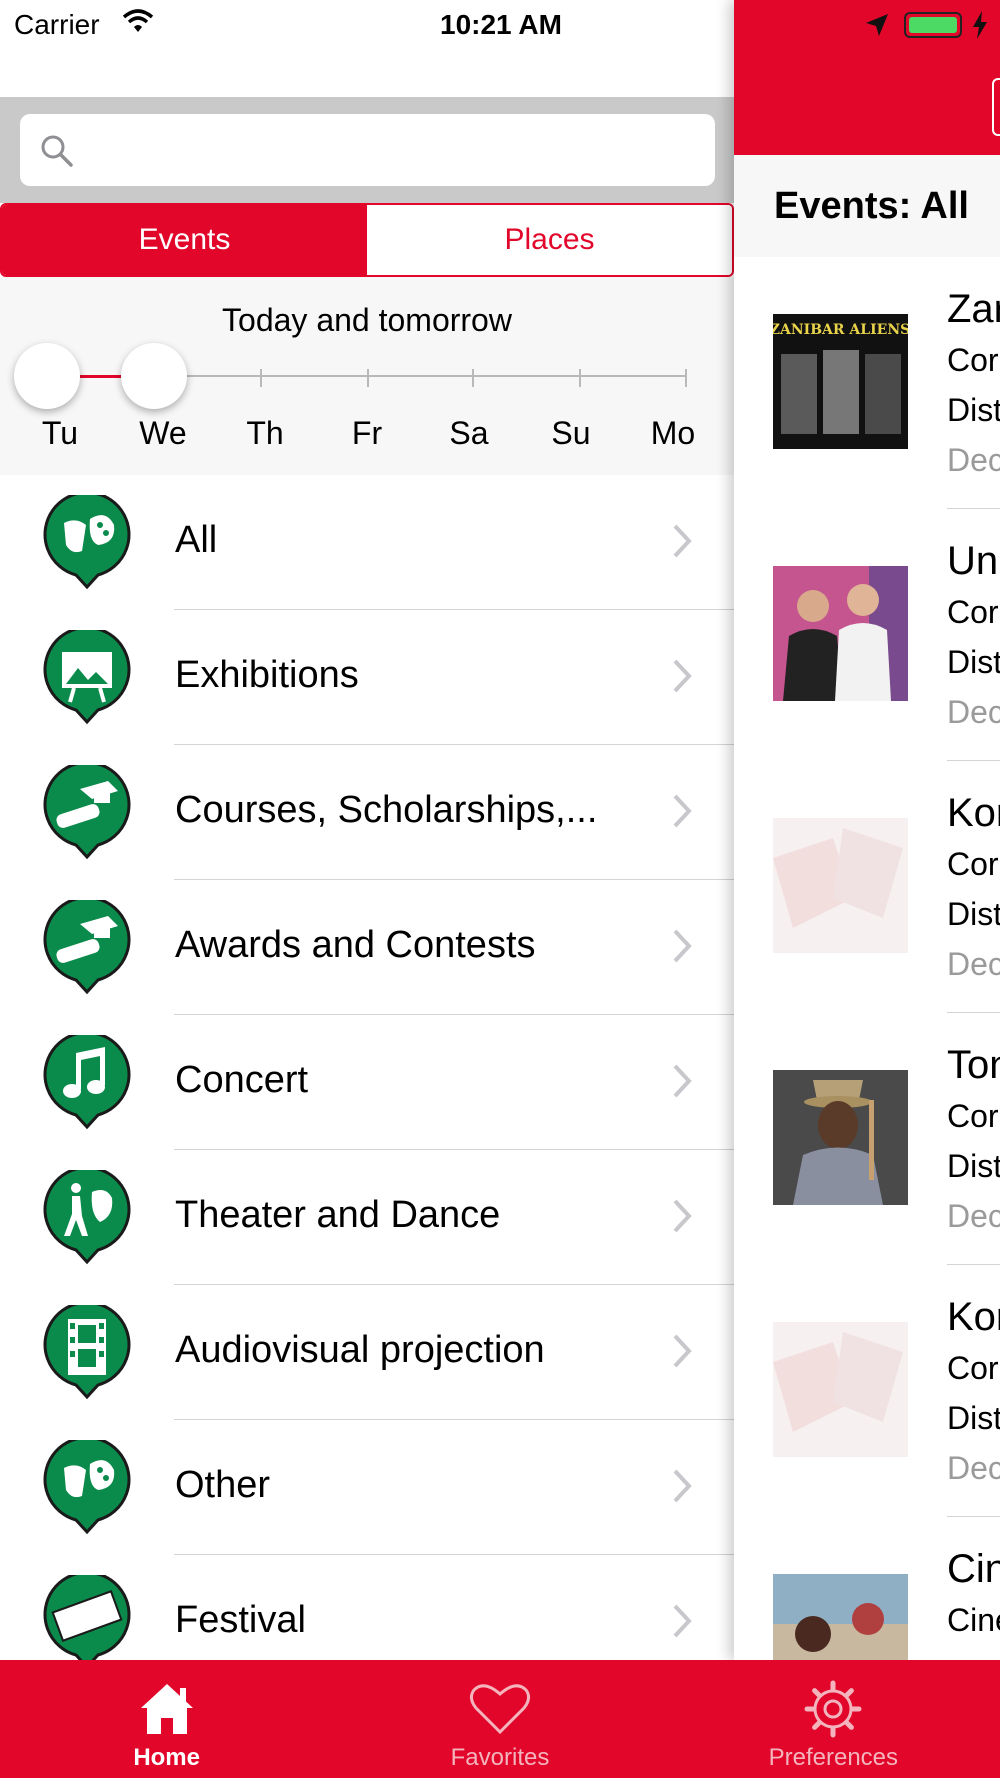 This screenshot has width=1000, height=1778. I want to click on events-section-header: Events: All, so click(867, 206).